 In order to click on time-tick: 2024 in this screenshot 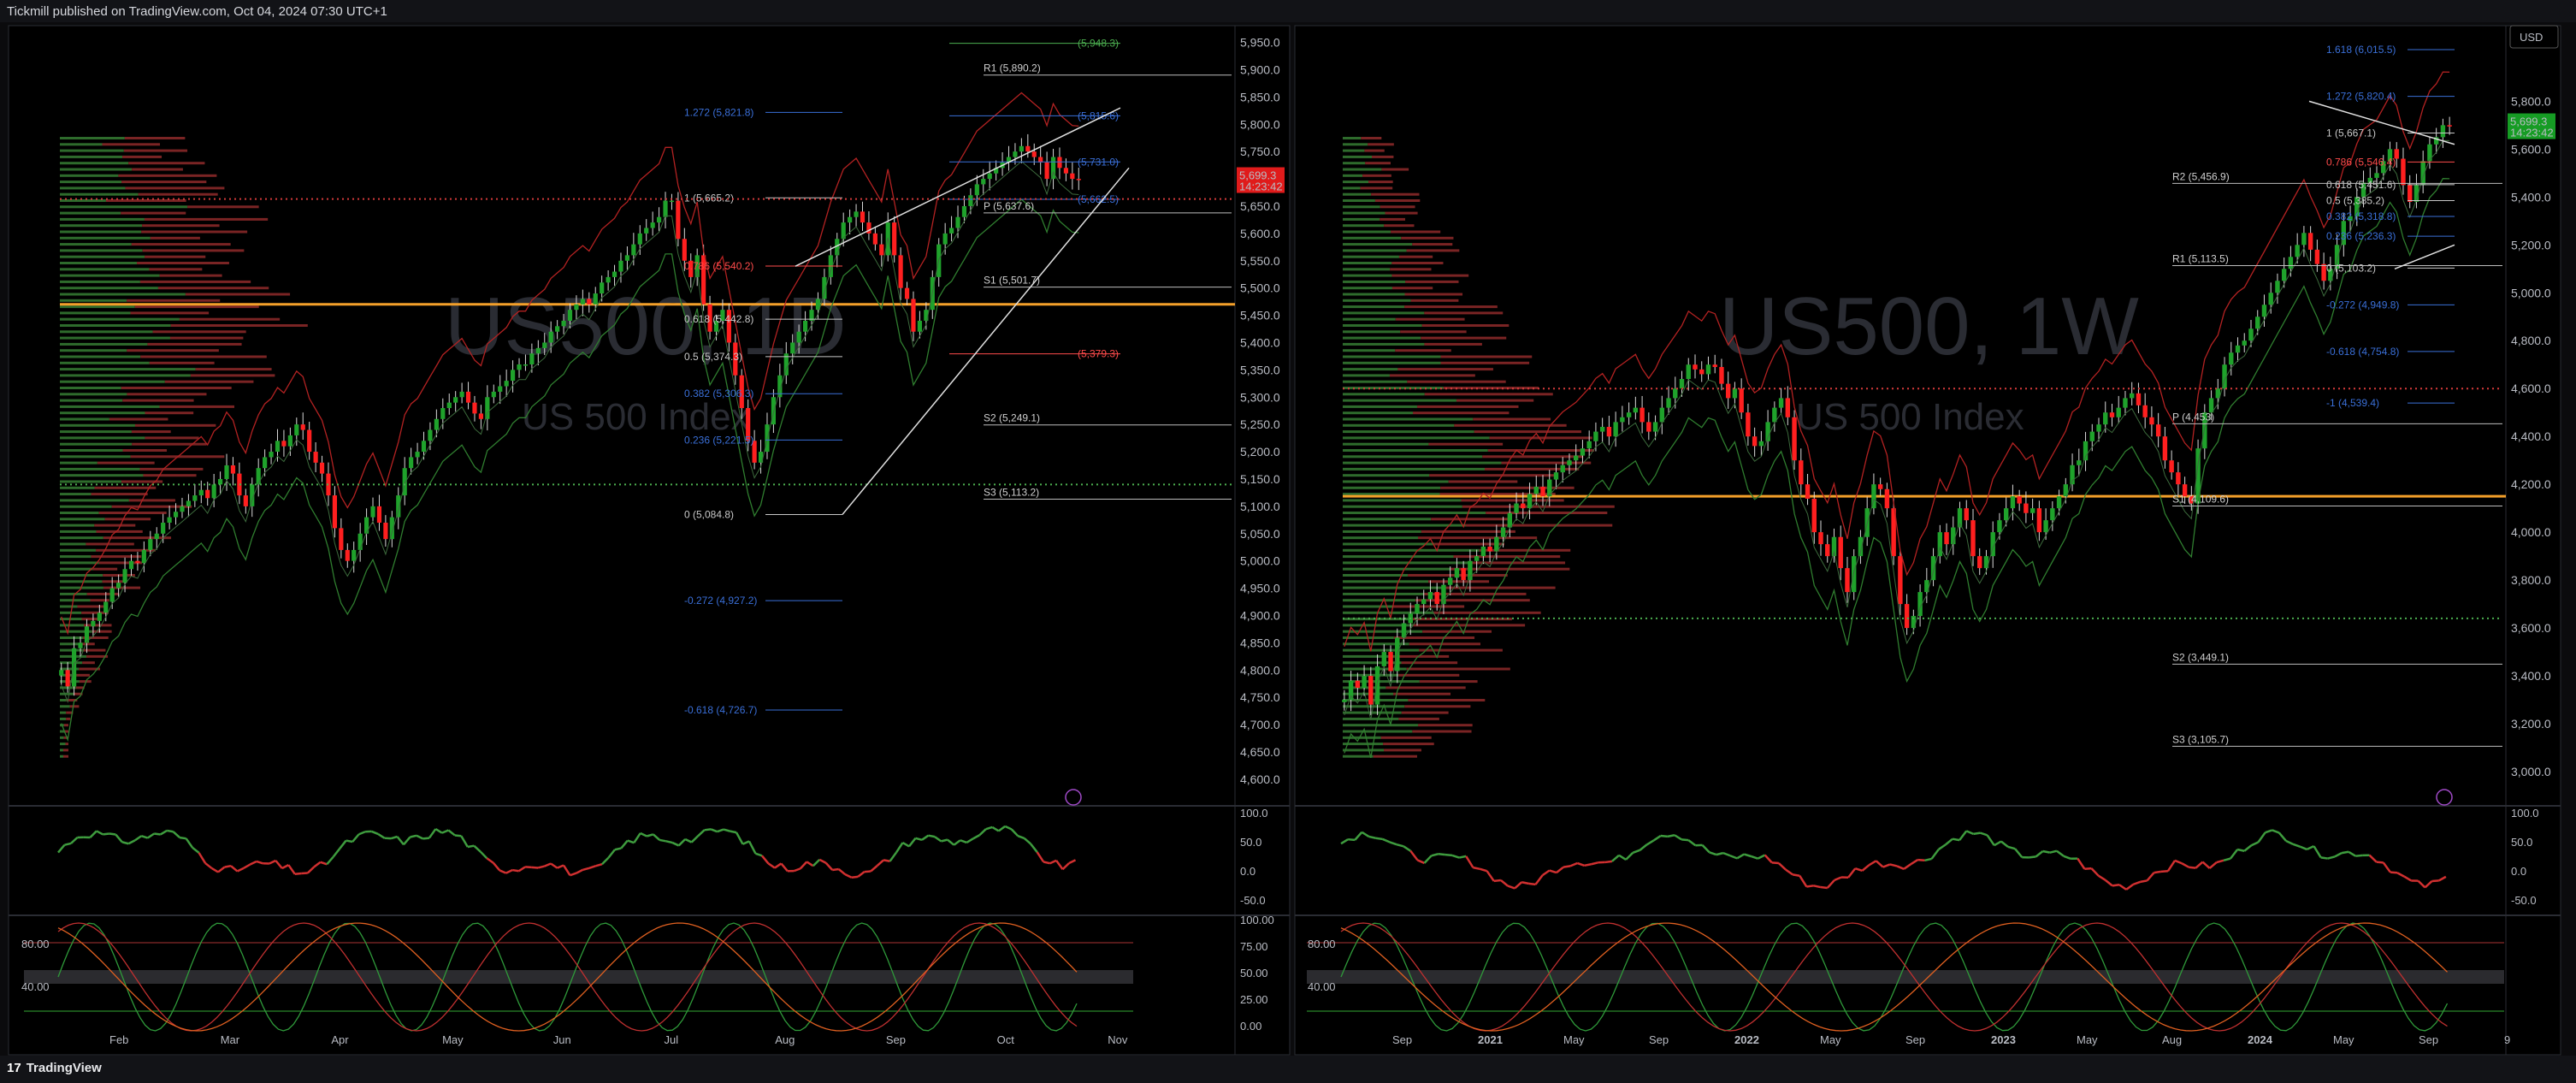, I will do `click(2260, 1039)`.